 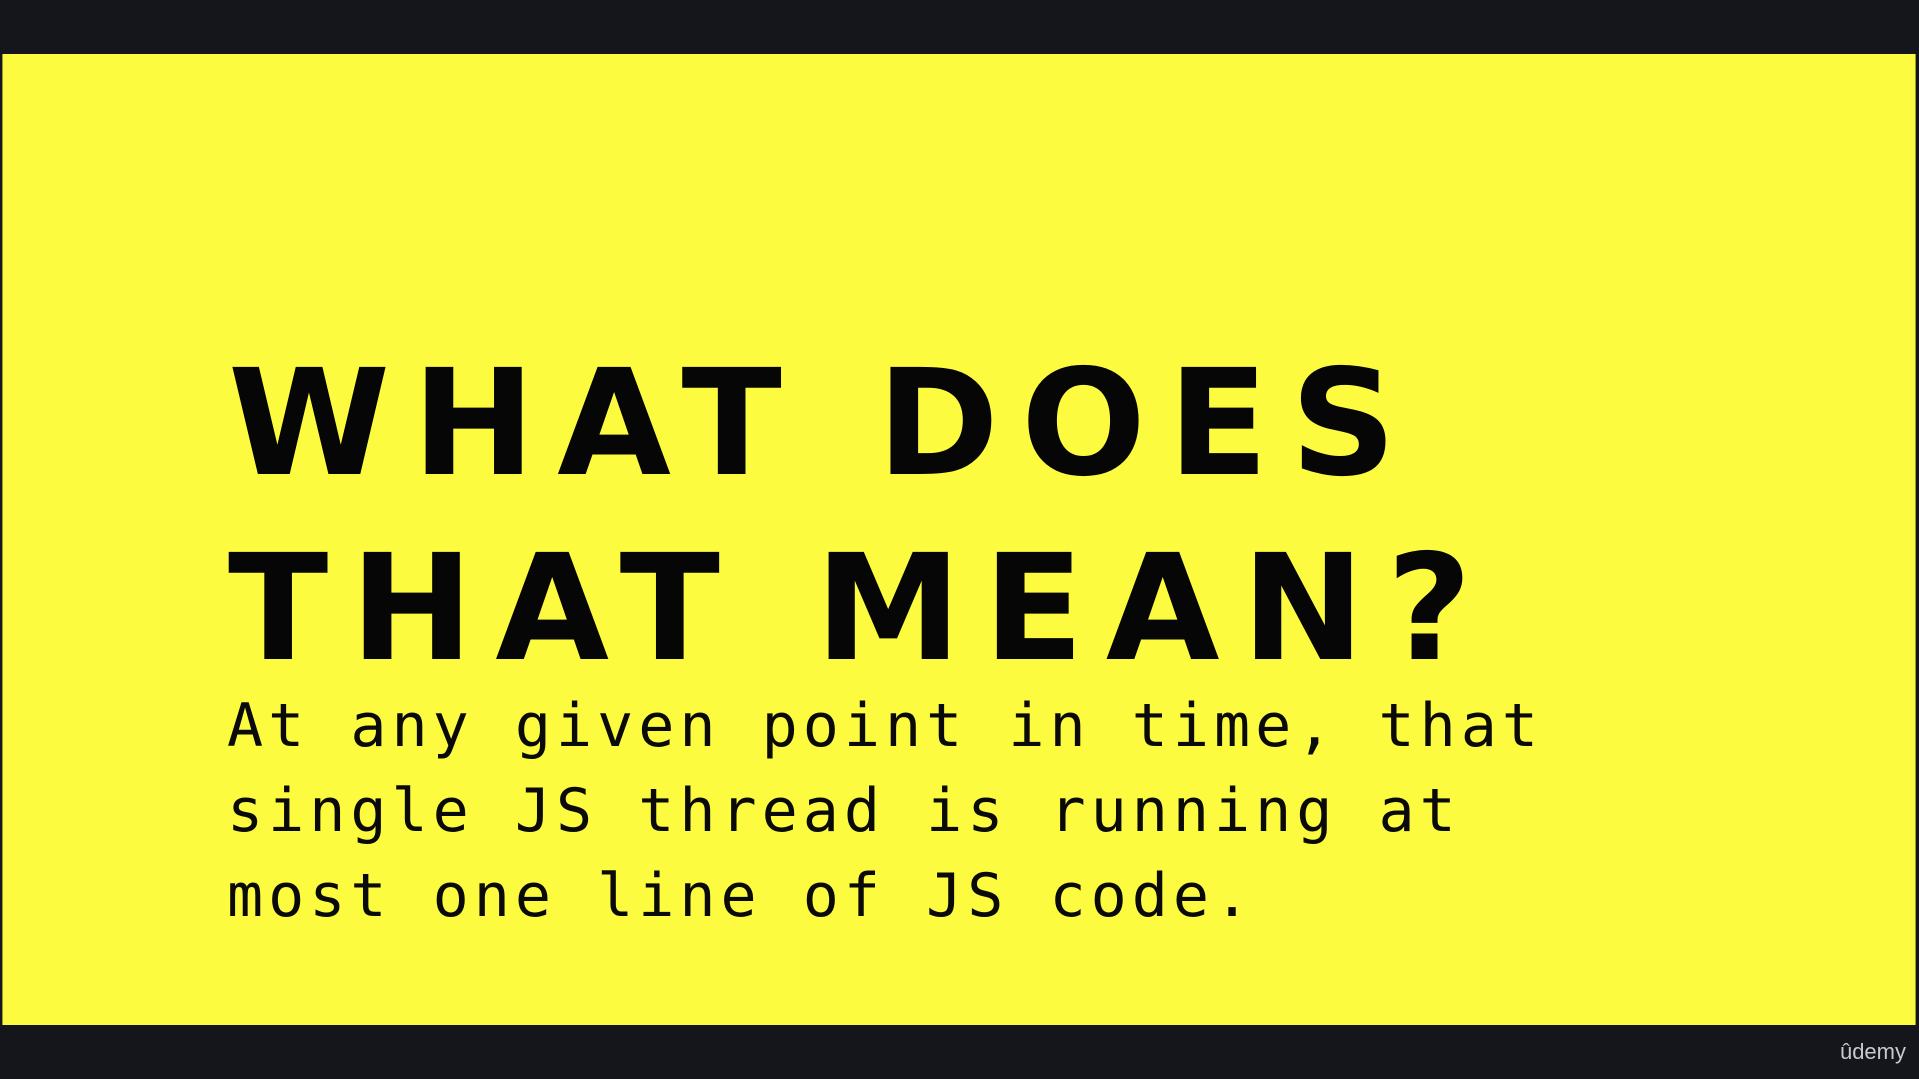 What do you see at coordinates (844, 811) in the screenshot?
I see `slide-body-line-2: single JS thread is running at` at bounding box center [844, 811].